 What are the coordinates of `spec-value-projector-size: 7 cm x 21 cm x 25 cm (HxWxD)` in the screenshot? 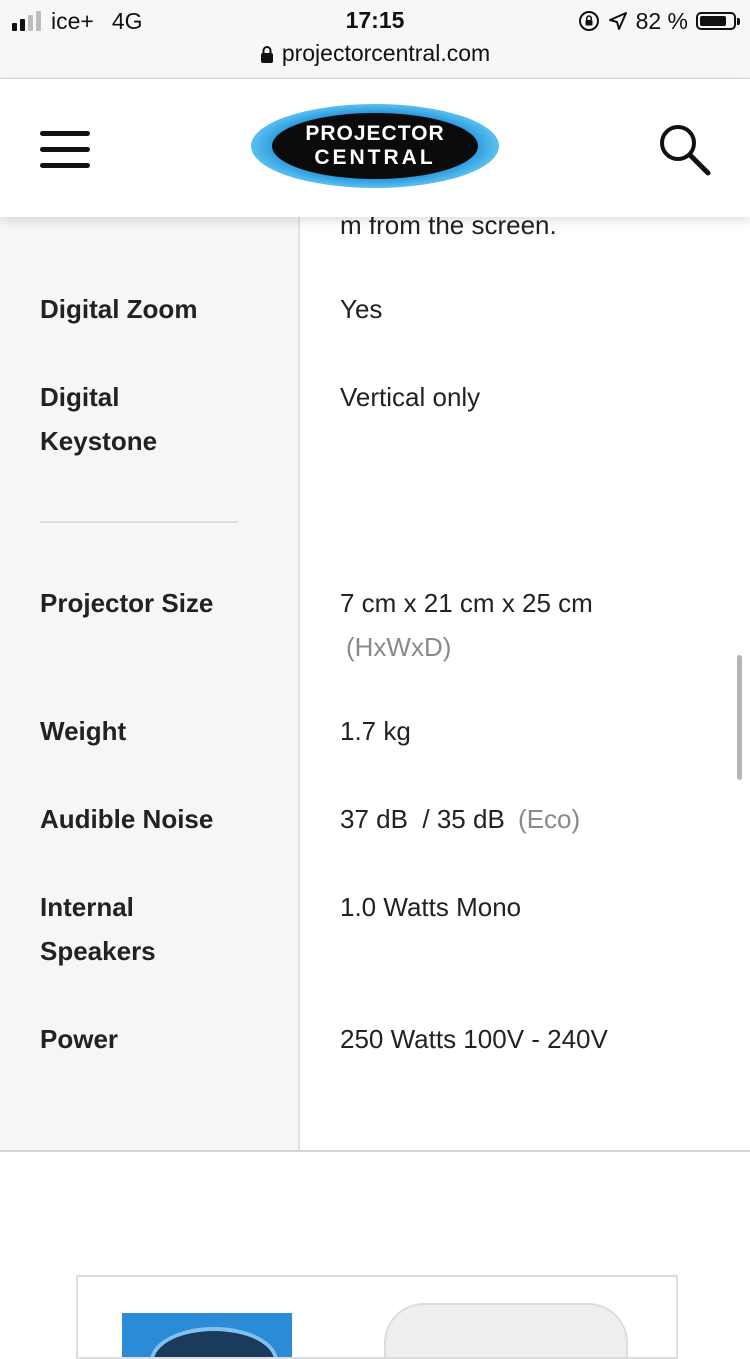 It's located at (530, 625).